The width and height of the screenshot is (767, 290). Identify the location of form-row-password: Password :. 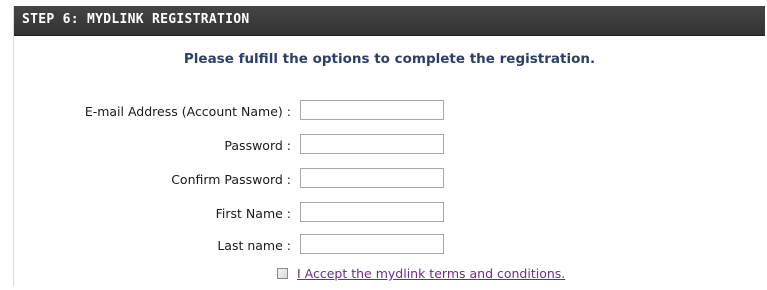
(389, 146).